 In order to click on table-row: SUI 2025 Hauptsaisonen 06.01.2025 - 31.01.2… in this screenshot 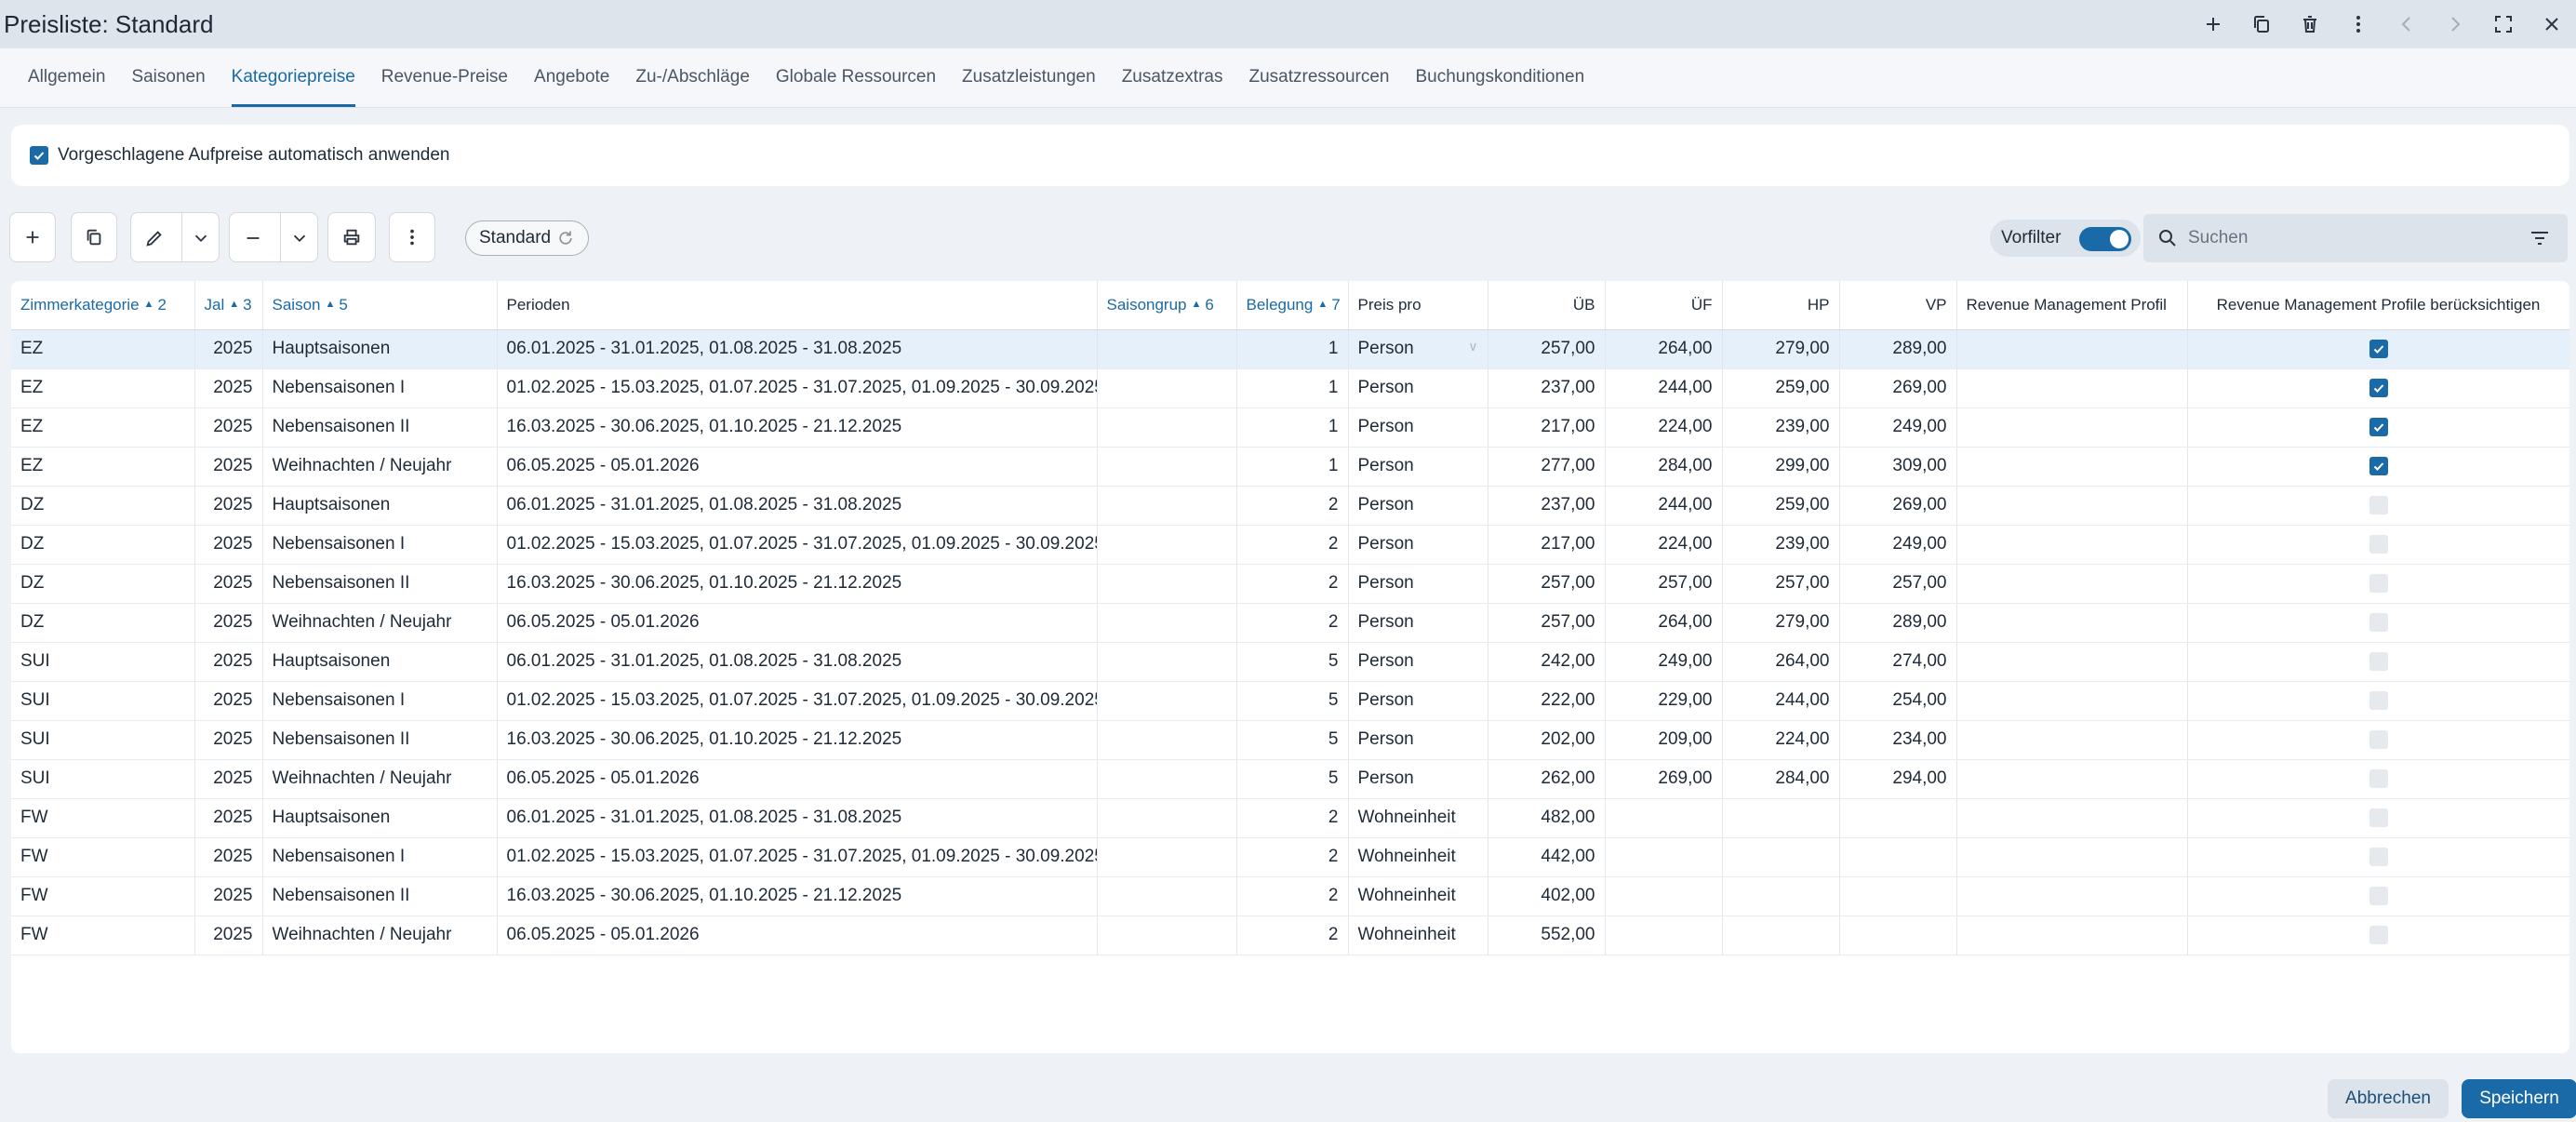, I will do `click(1290, 662)`.